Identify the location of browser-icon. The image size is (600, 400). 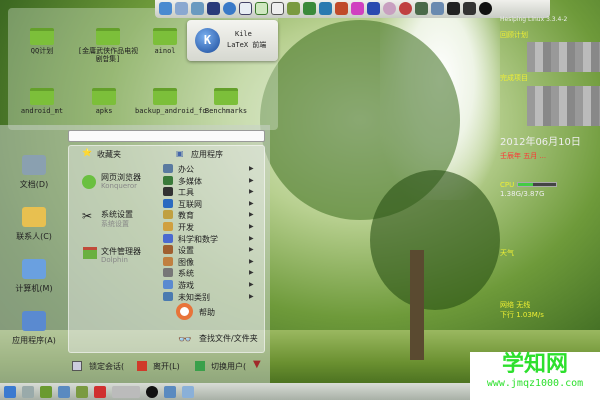
(165, 8).